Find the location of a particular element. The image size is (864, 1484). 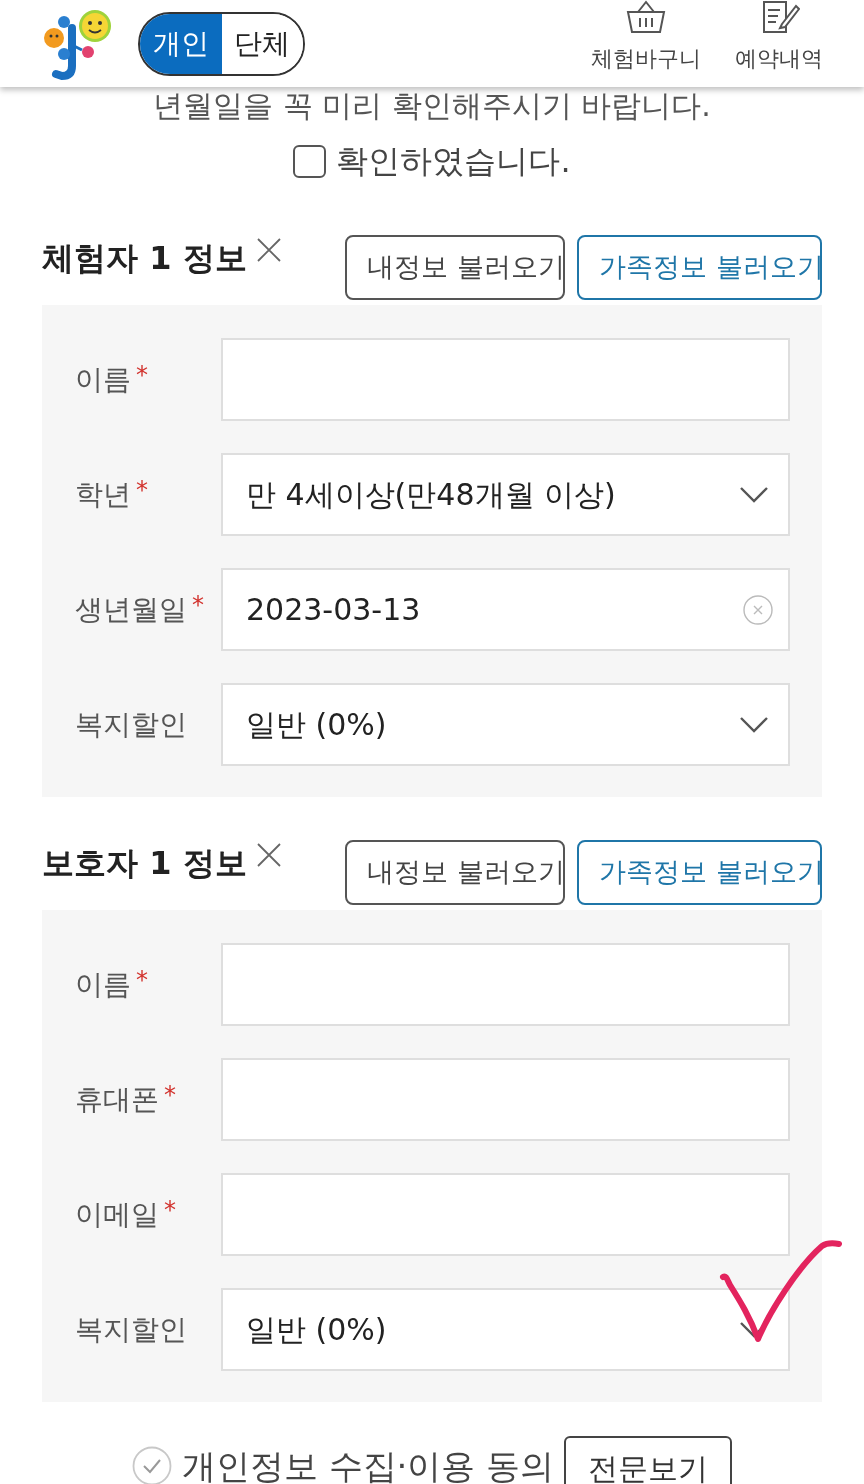

mode-tab: 개인 is located at coordinates (181, 43).